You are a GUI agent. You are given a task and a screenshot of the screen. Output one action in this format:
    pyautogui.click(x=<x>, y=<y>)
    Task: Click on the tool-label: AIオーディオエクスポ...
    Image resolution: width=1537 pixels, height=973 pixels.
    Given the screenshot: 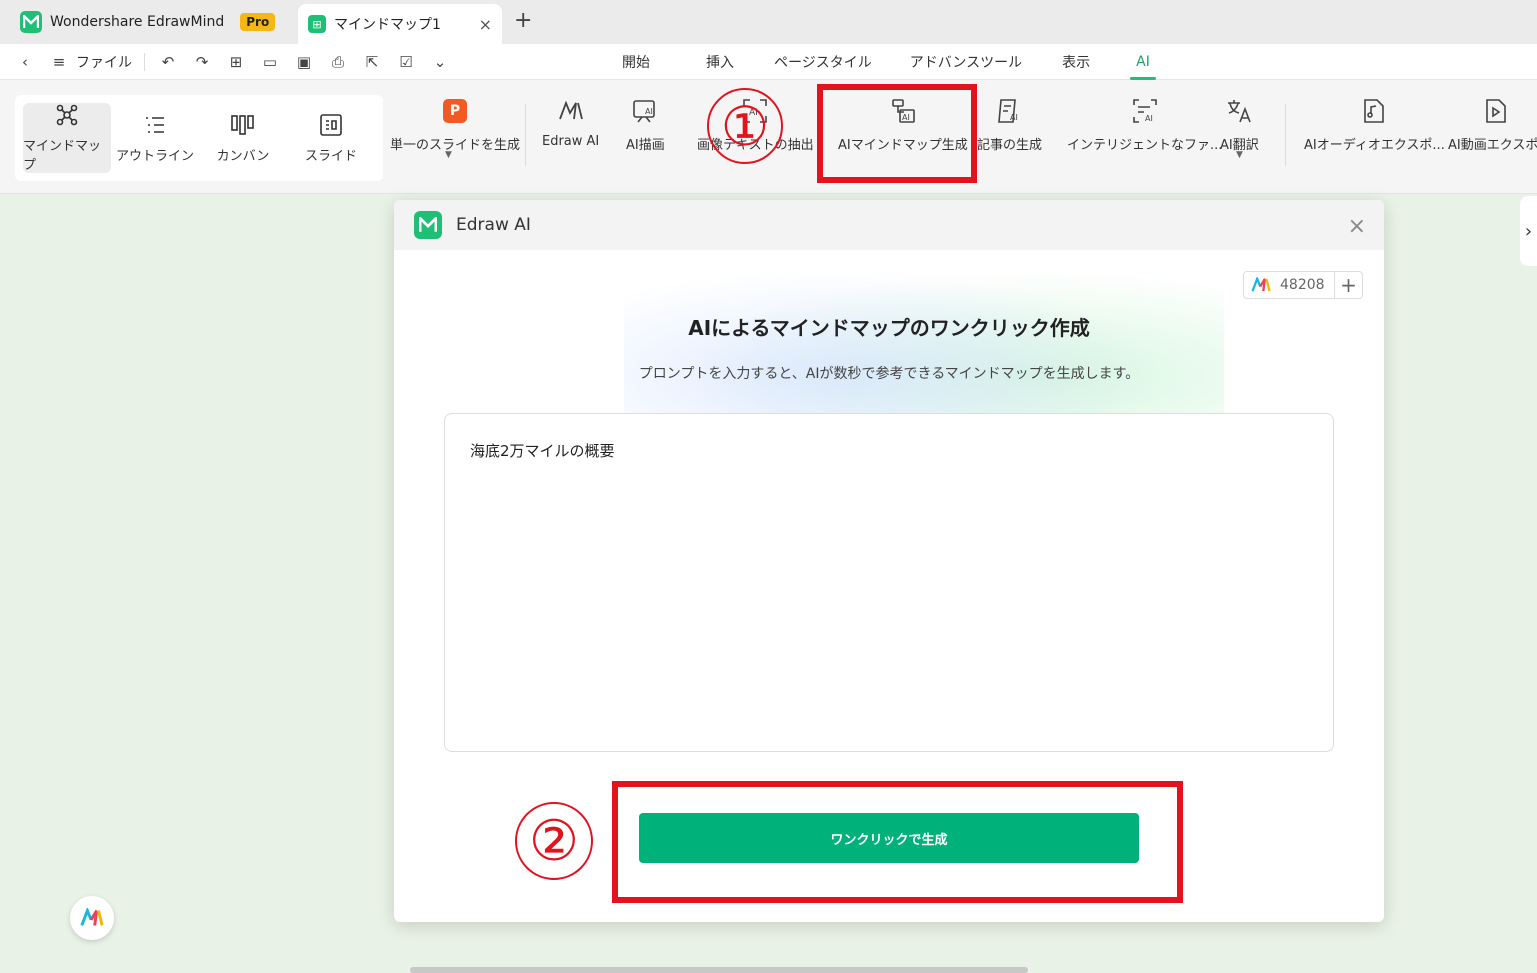 What is the action you would take?
    pyautogui.click(x=1374, y=145)
    